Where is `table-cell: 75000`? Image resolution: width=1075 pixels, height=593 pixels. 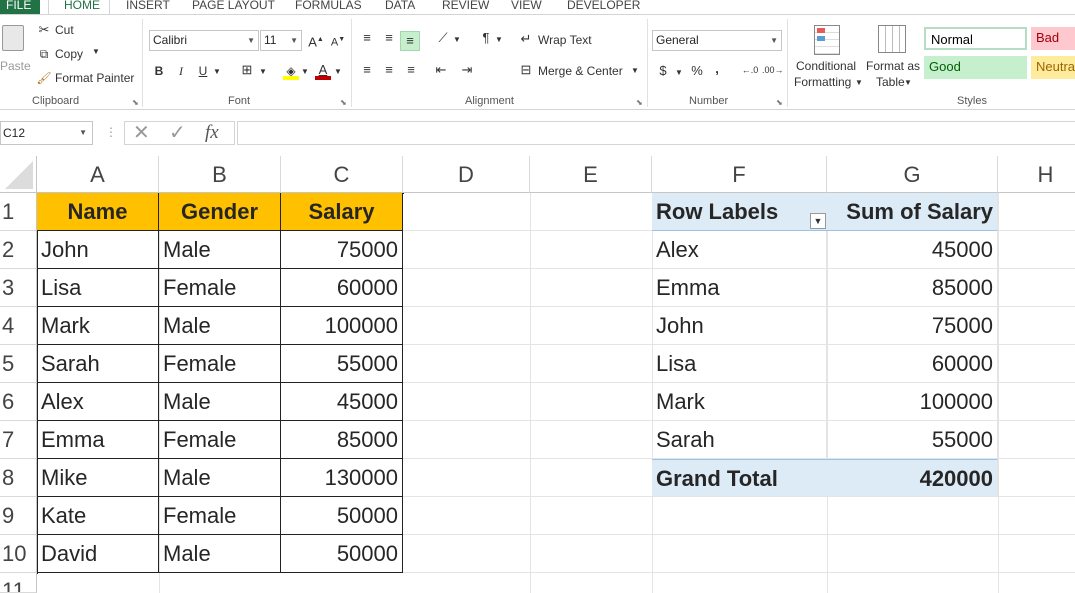
table-cell: 75000 is located at coordinates (342, 250).